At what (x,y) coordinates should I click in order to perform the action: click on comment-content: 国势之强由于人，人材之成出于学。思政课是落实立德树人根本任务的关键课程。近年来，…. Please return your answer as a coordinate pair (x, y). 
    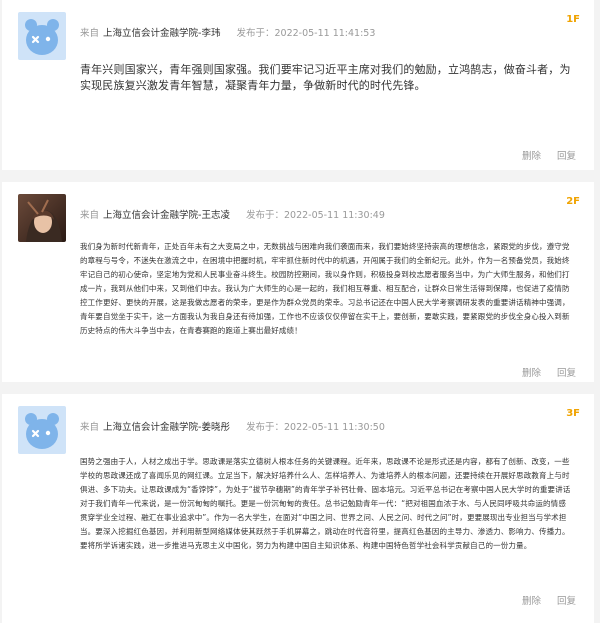
    Looking at the image, I should click on (325, 503).